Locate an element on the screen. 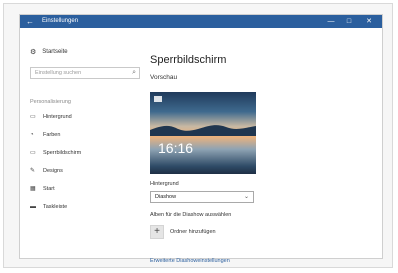 This screenshot has height=273, width=398. sidebar-item-label: Designs is located at coordinates (53, 171).